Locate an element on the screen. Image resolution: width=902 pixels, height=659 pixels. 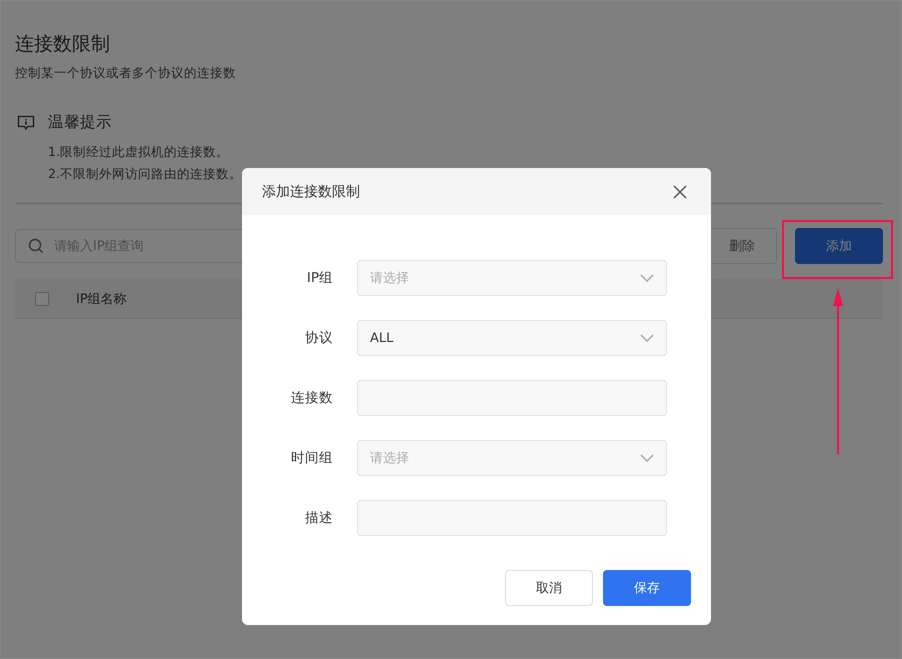
save-button: 保存 is located at coordinates (647, 588).